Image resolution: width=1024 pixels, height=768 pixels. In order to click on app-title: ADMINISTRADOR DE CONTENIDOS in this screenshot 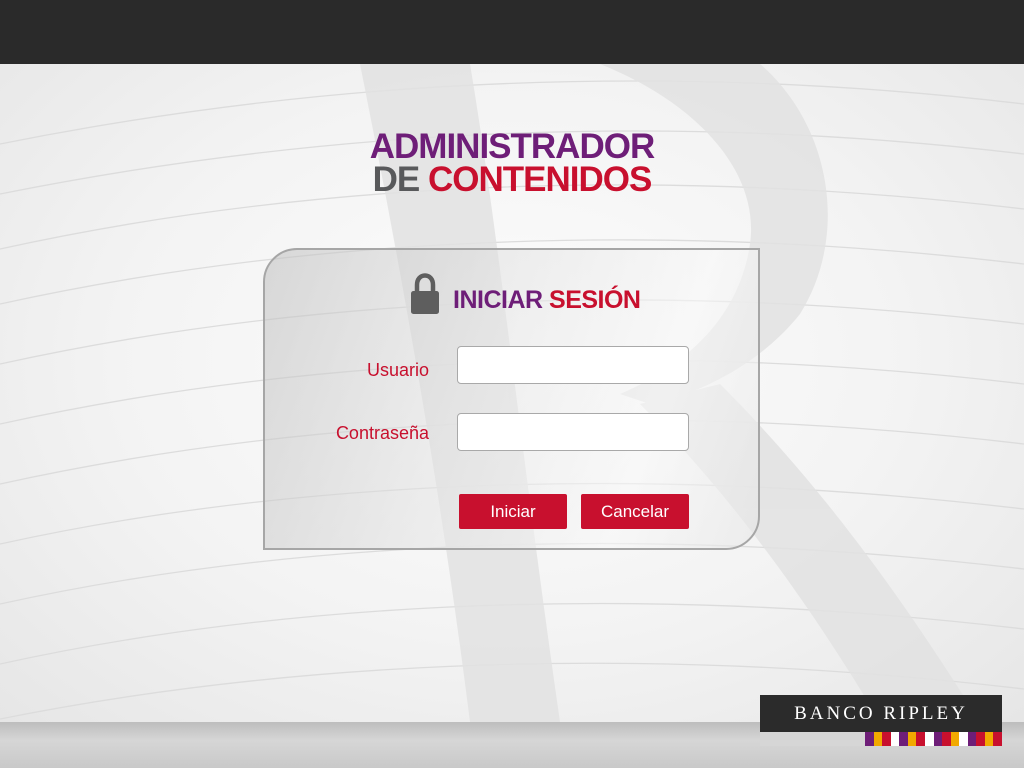, I will do `click(512, 163)`.